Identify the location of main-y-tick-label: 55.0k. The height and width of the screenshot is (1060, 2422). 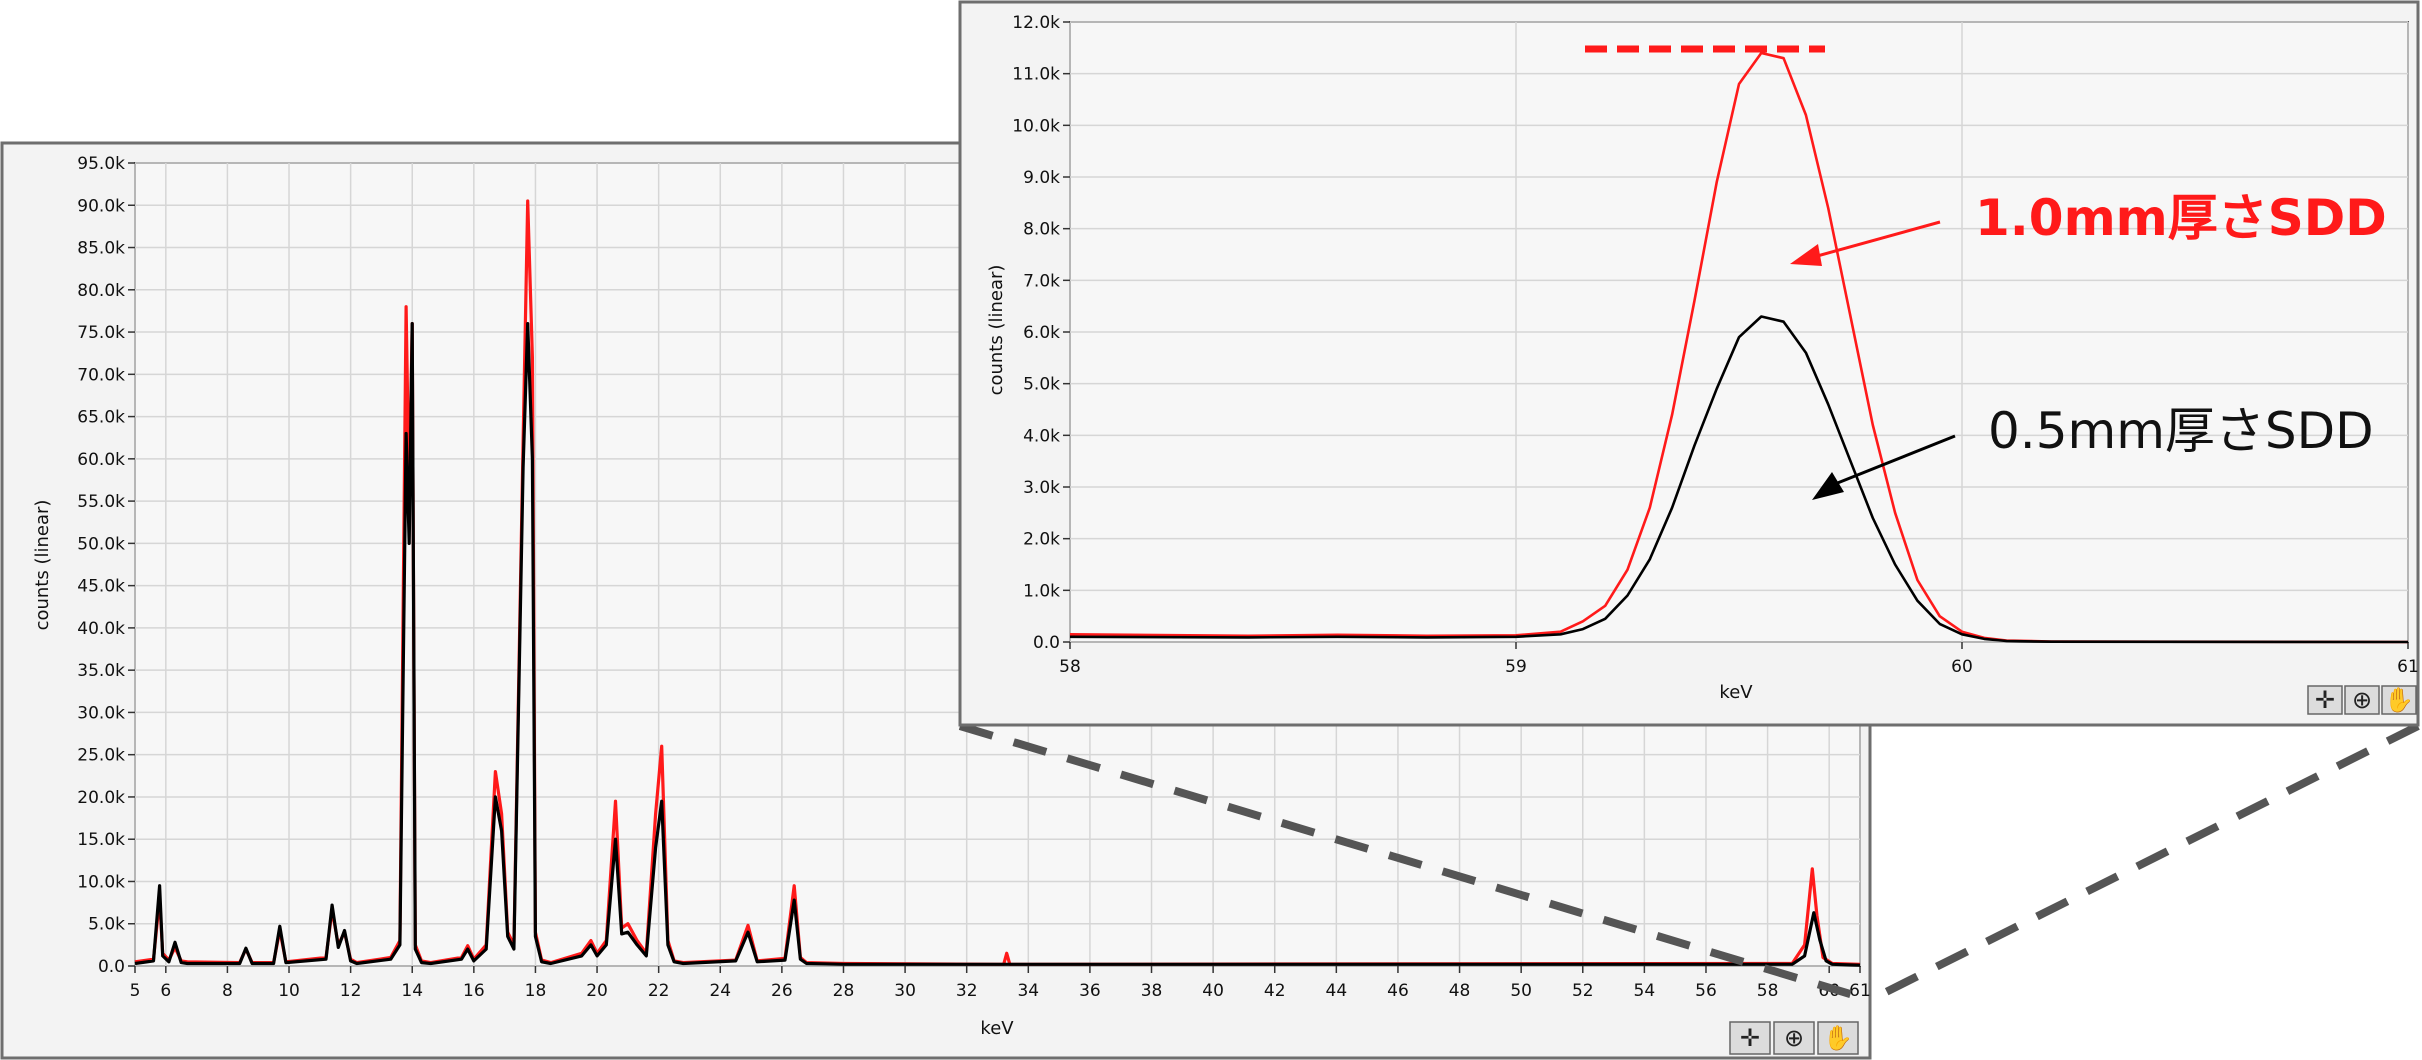
(101, 502).